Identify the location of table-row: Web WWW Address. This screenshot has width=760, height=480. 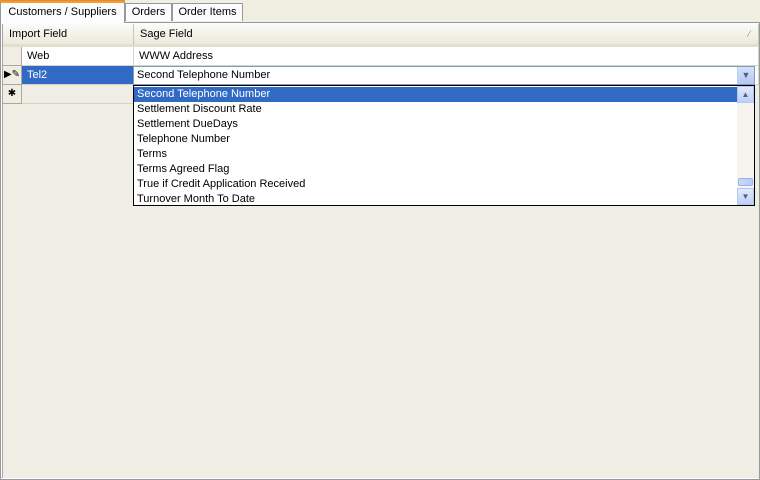
(381, 56).